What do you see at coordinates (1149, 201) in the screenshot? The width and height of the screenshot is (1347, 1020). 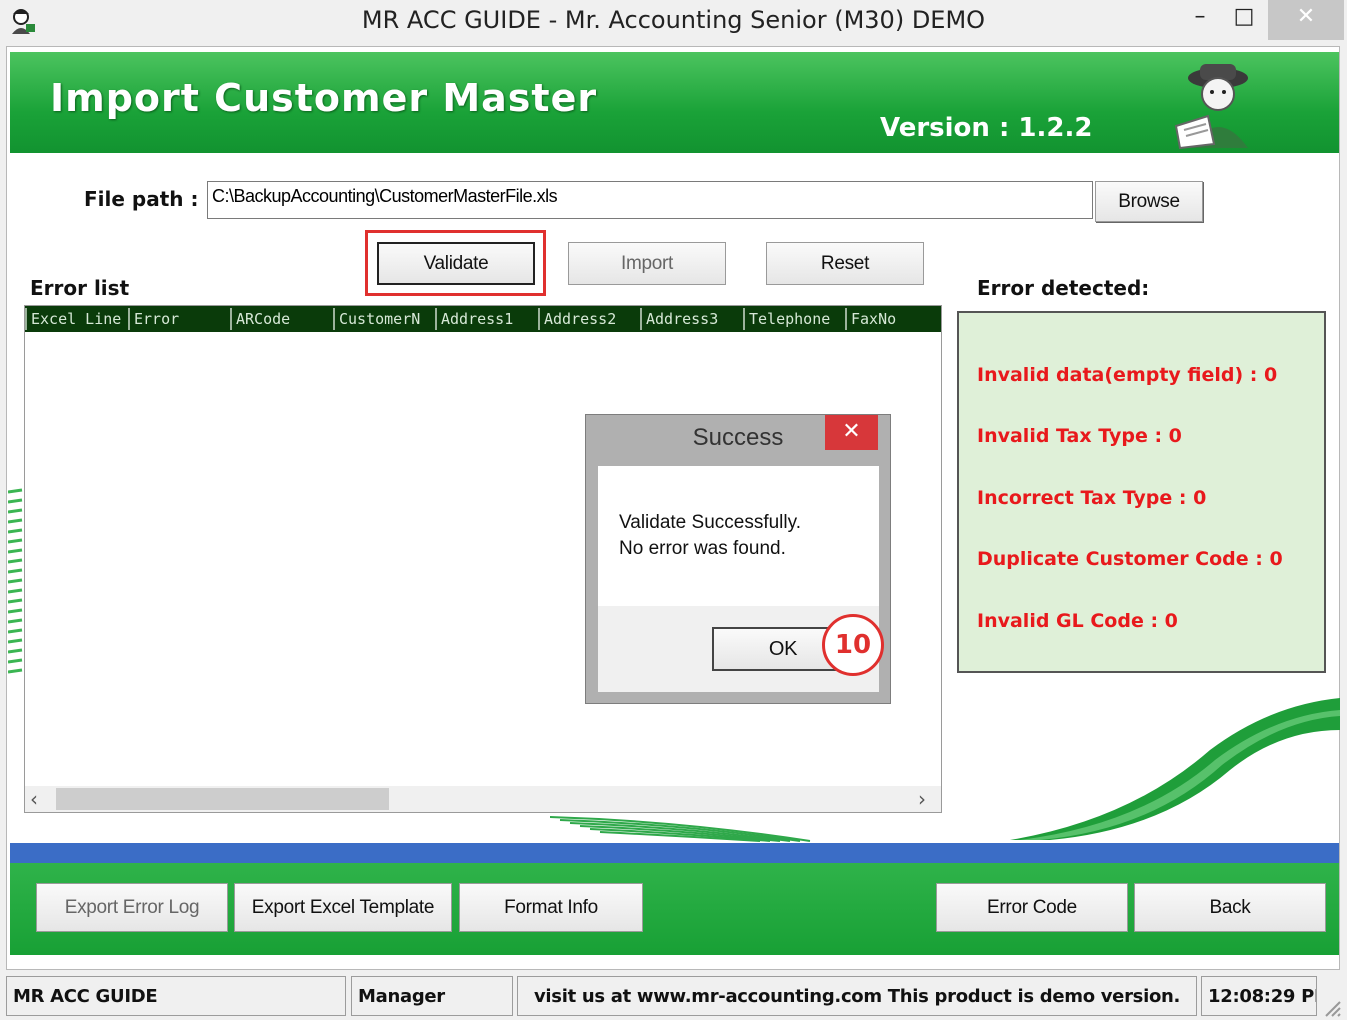 I see `browse-button: Browse` at bounding box center [1149, 201].